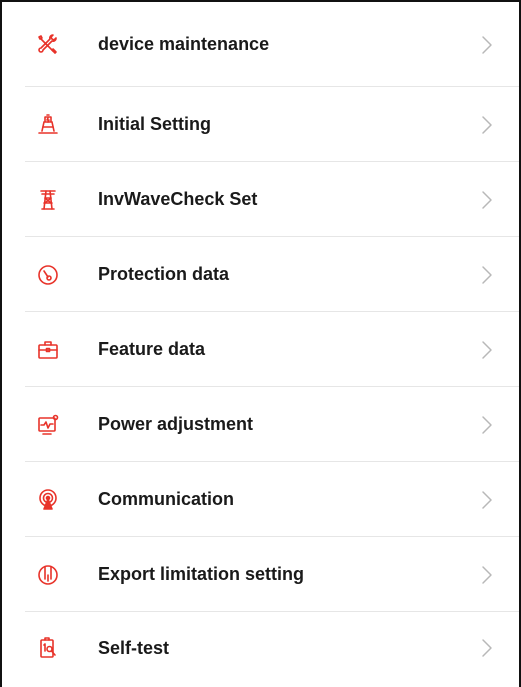 This screenshot has width=521, height=687. Describe the element at coordinates (260, 199) in the screenshot. I see `menu-item-invwavecheck-set: InvWaveCheck Set` at that location.